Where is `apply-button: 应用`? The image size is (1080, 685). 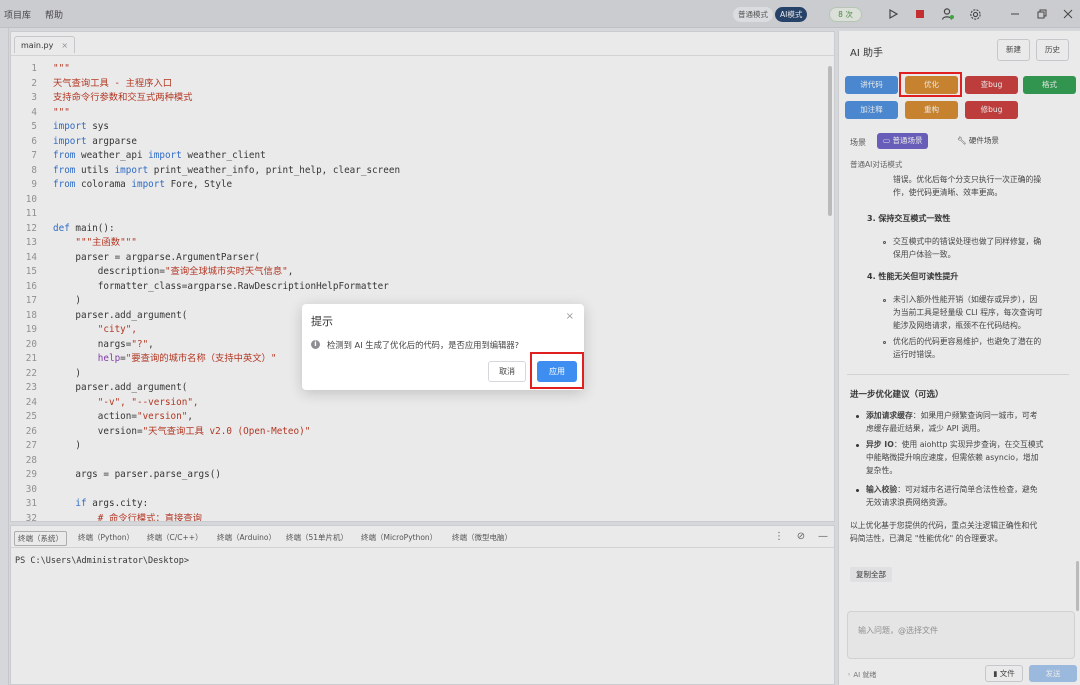 apply-button: 应用 is located at coordinates (557, 371).